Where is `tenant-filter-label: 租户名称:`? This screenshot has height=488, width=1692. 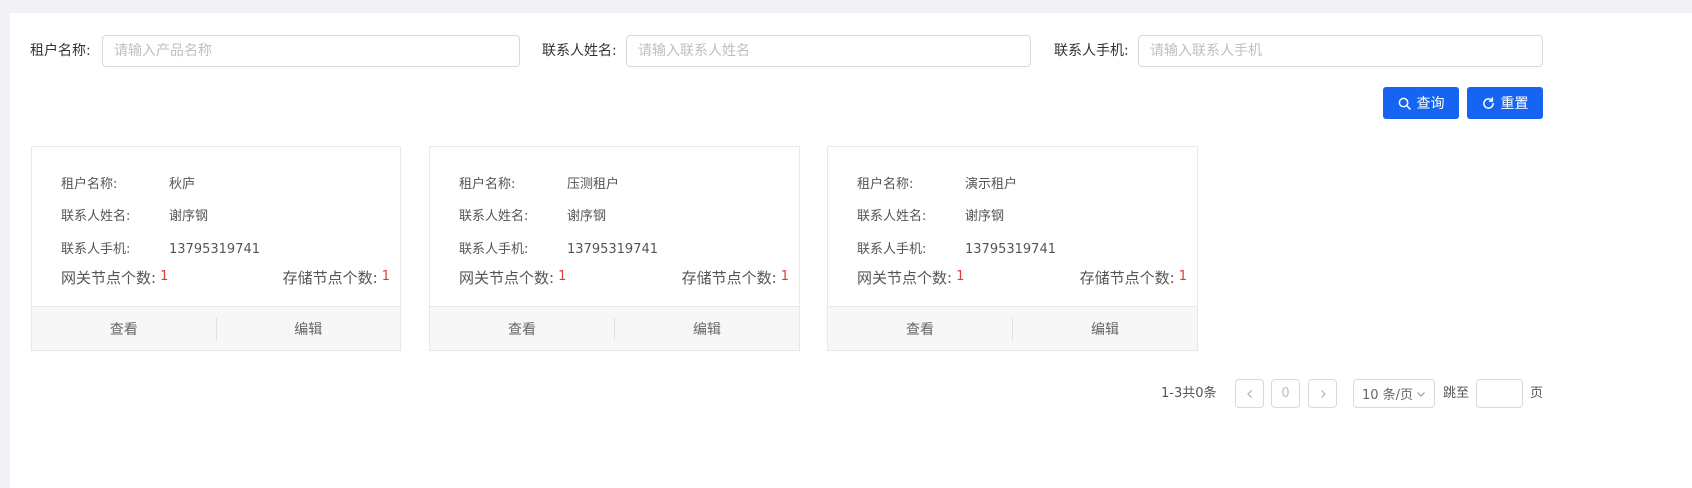
tenant-filter-label: 租户名称: is located at coordinates (60, 51).